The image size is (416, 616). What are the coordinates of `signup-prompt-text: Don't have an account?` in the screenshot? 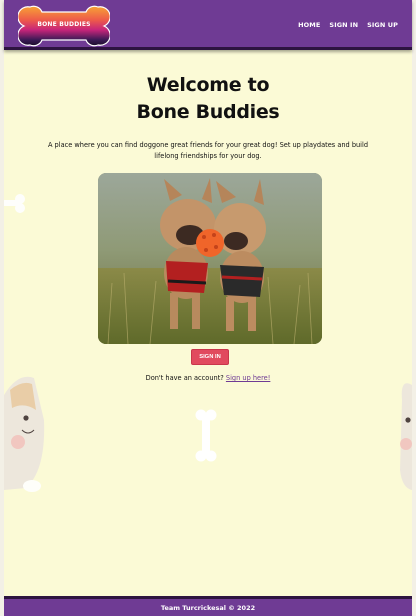 It's located at (184, 378).